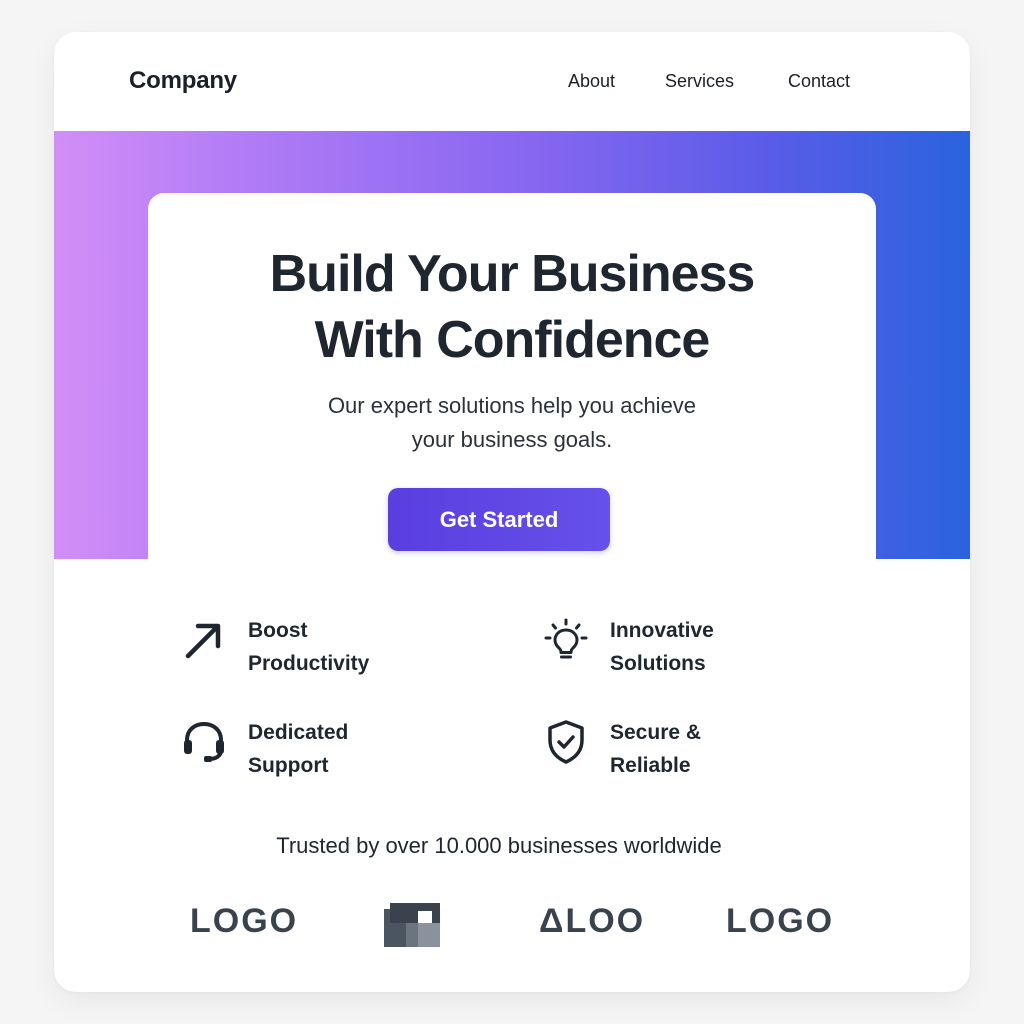 The image size is (1024, 1024). I want to click on feature-label: Secure & Reliable, so click(720, 749).